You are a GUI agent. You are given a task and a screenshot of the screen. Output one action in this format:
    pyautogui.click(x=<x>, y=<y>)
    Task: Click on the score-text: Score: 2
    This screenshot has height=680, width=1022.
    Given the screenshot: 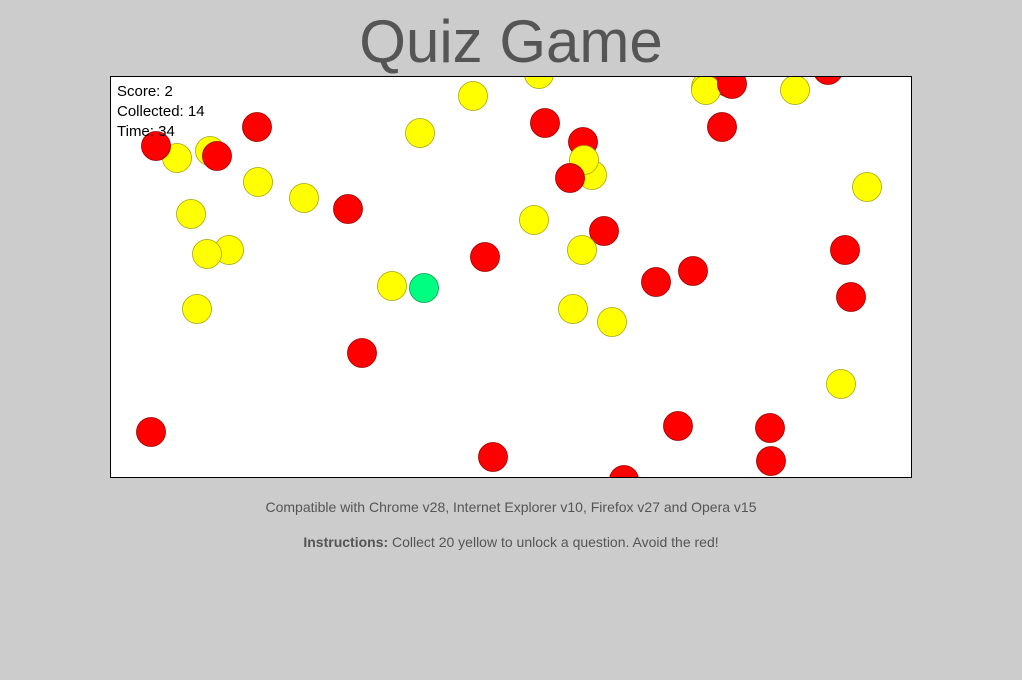 What is the action you would take?
    pyautogui.click(x=145, y=91)
    